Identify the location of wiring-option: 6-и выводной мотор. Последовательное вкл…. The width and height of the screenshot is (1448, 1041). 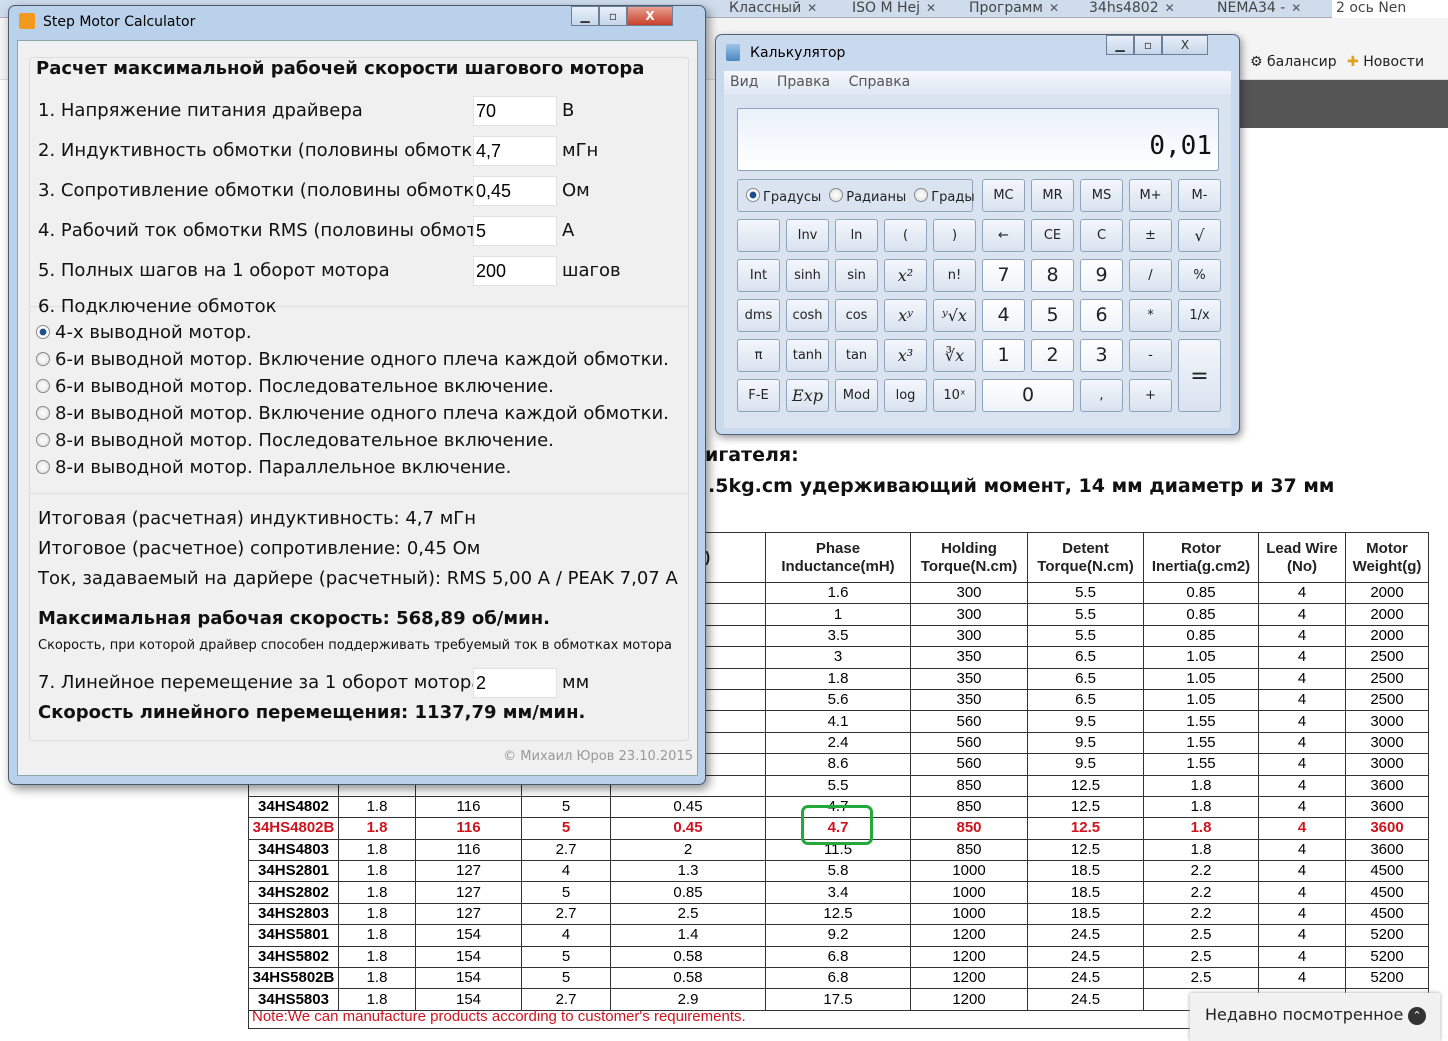
(295, 386).